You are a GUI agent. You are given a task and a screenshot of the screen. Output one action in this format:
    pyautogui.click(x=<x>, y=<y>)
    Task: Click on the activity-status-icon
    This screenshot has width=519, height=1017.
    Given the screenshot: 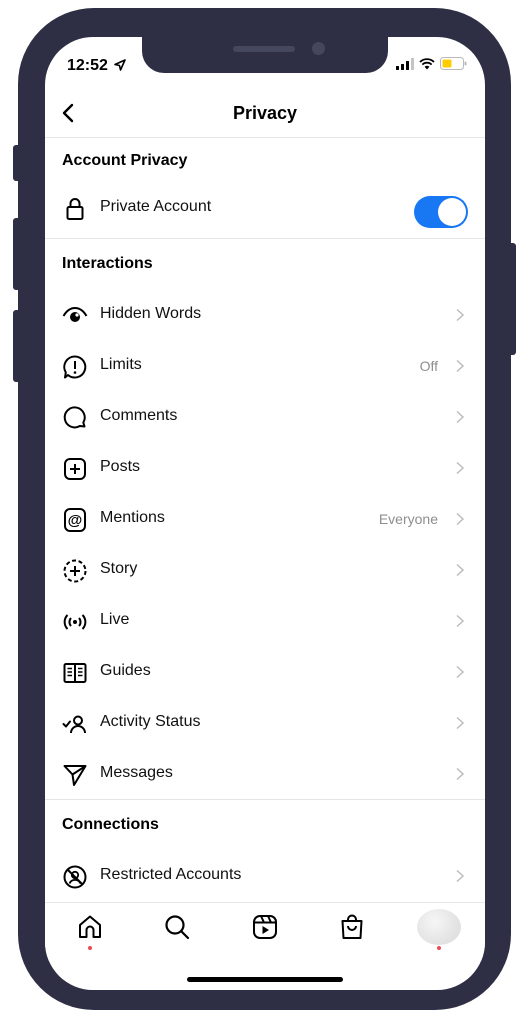 What is the action you would take?
    pyautogui.click(x=74, y=724)
    